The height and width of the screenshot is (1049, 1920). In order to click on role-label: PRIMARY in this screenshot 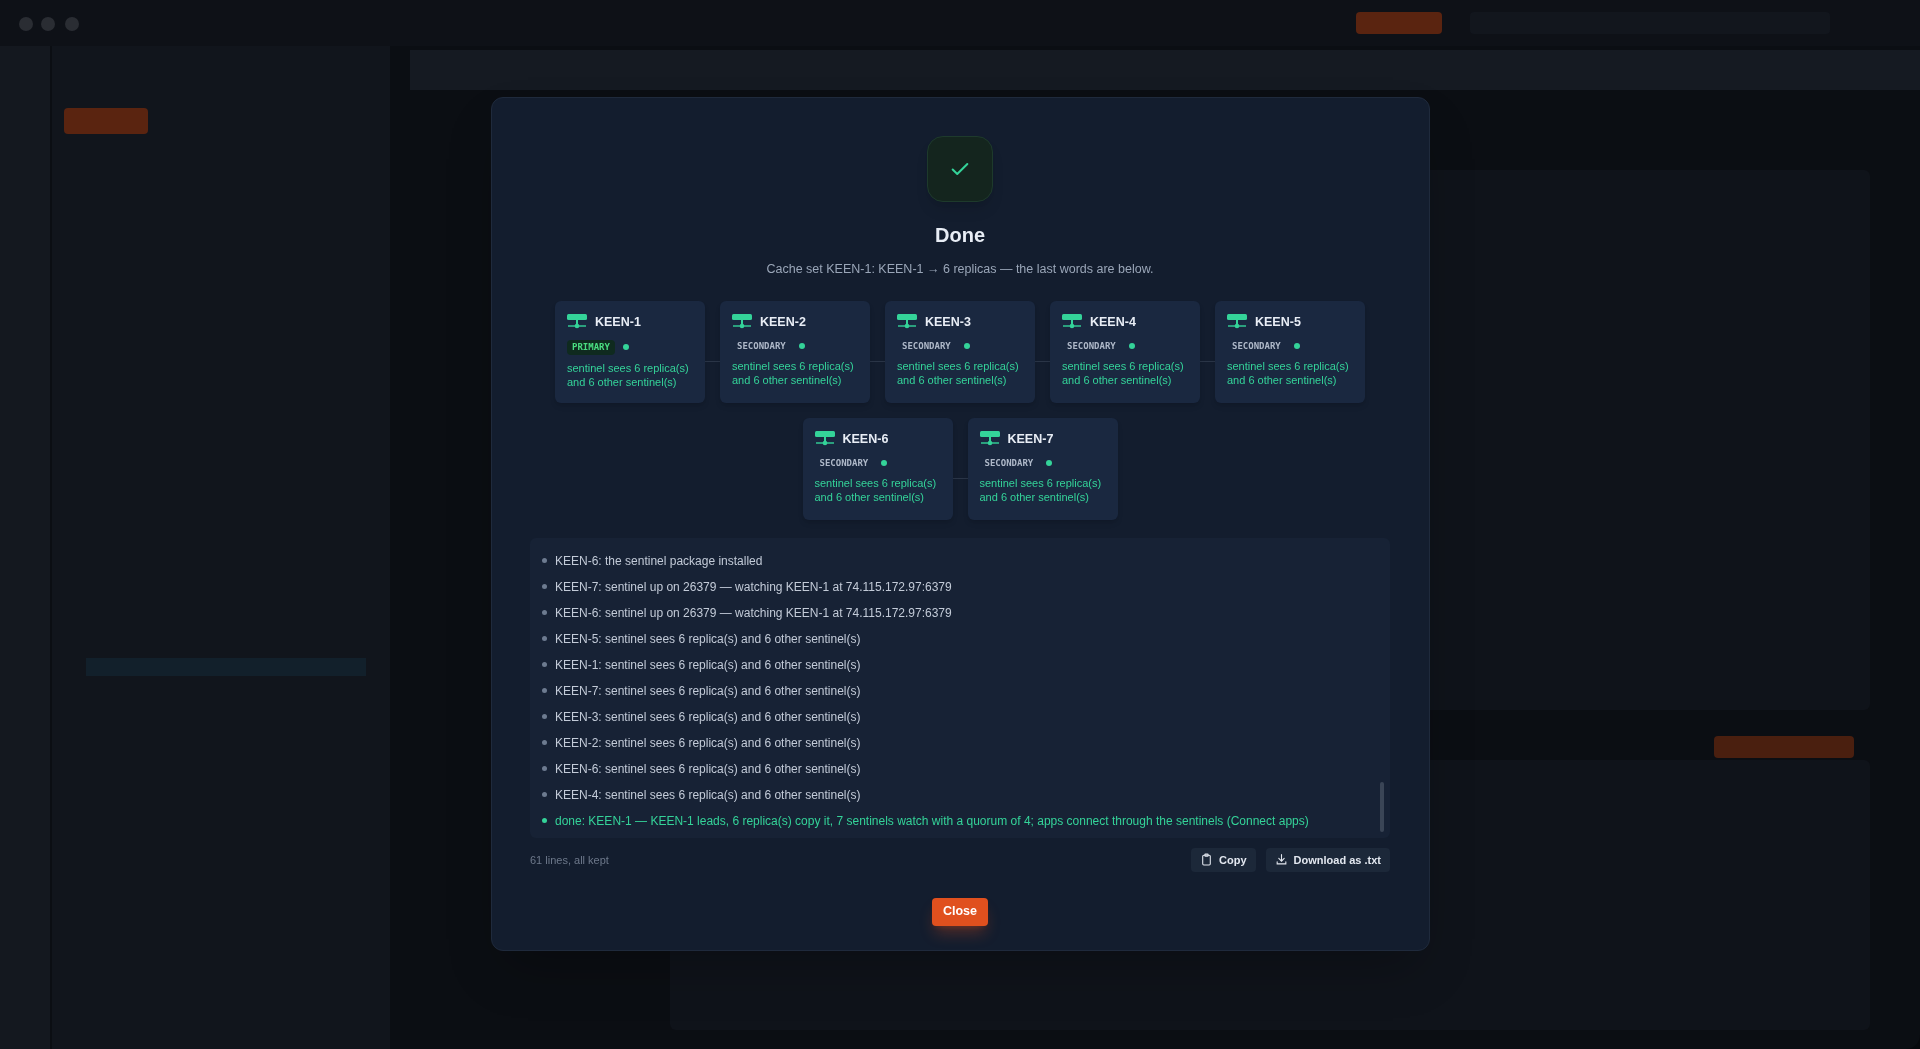, I will do `click(591, 347)`.